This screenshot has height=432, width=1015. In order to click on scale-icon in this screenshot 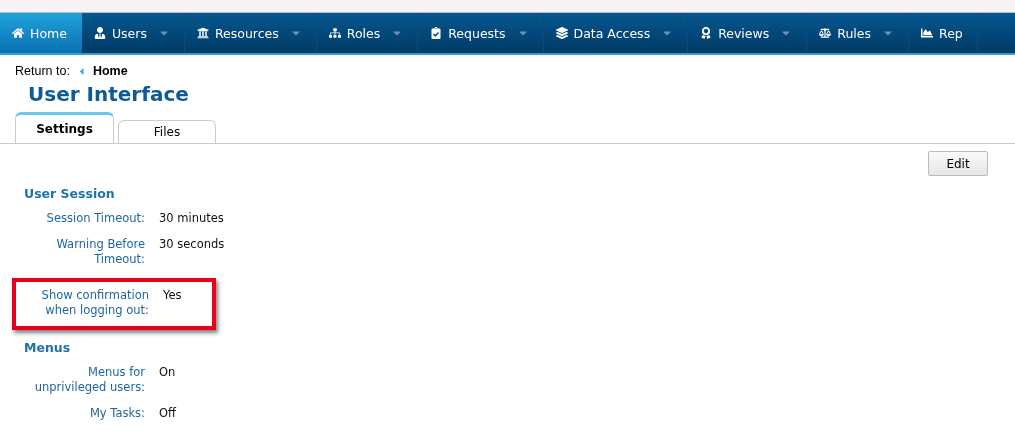, I will do `click(825, 33)`.